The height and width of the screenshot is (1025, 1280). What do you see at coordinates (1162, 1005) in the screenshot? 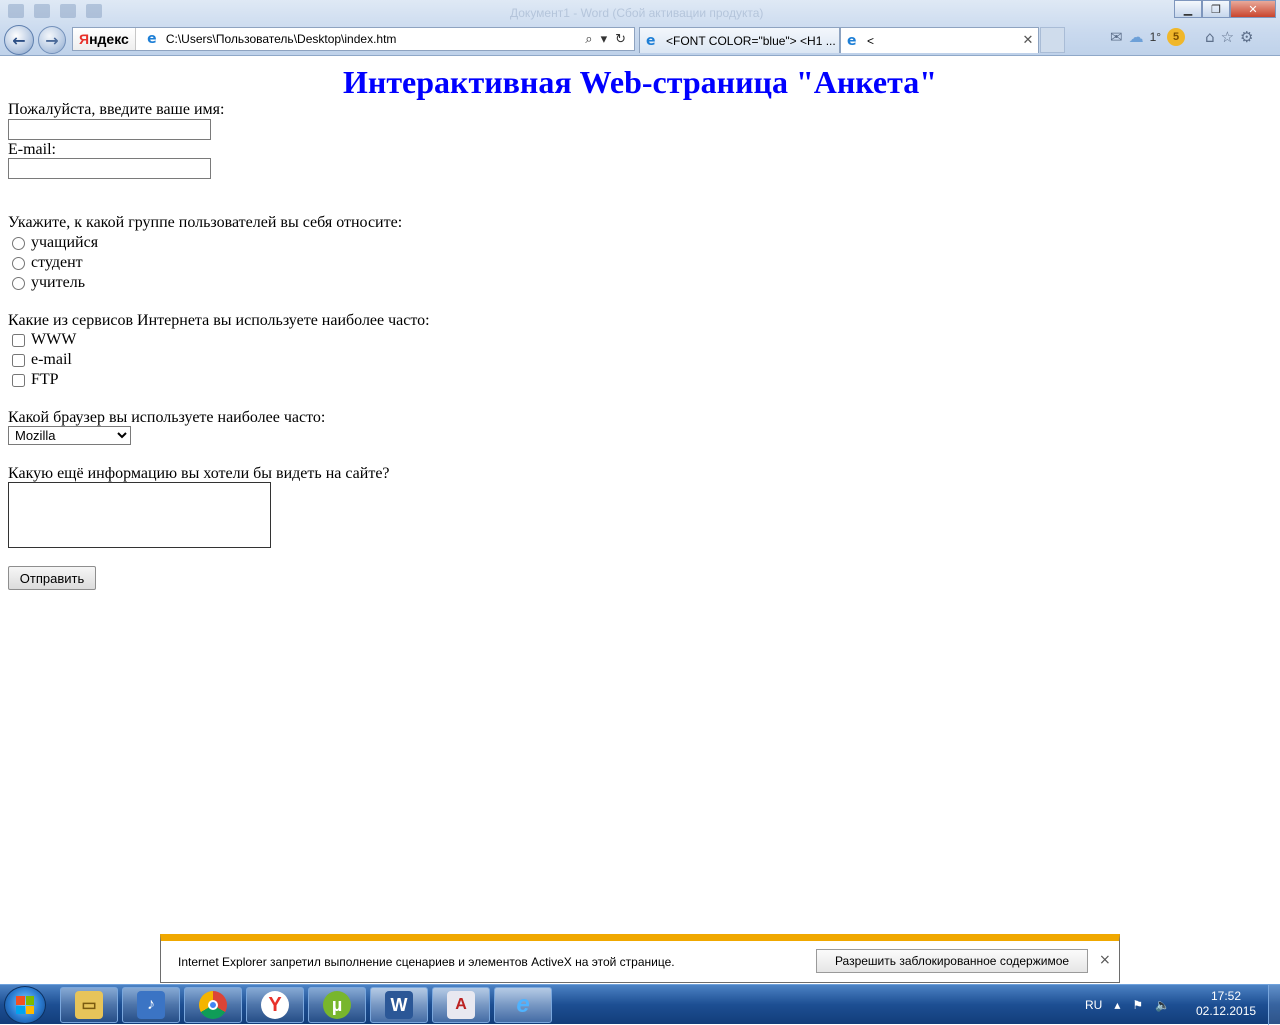
I see `volume-icon: 🔈` at bounding box center [1162, 1005].